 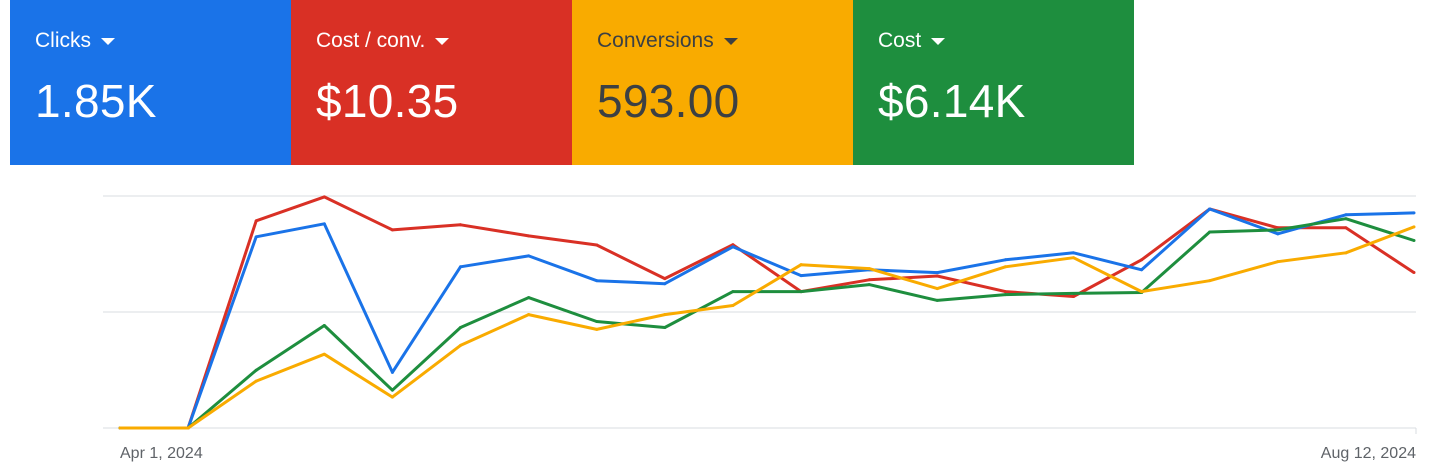 I want to click on metric-card-cost-per-conv: Cost / conv. $10.35, so click(x=431, y=82).